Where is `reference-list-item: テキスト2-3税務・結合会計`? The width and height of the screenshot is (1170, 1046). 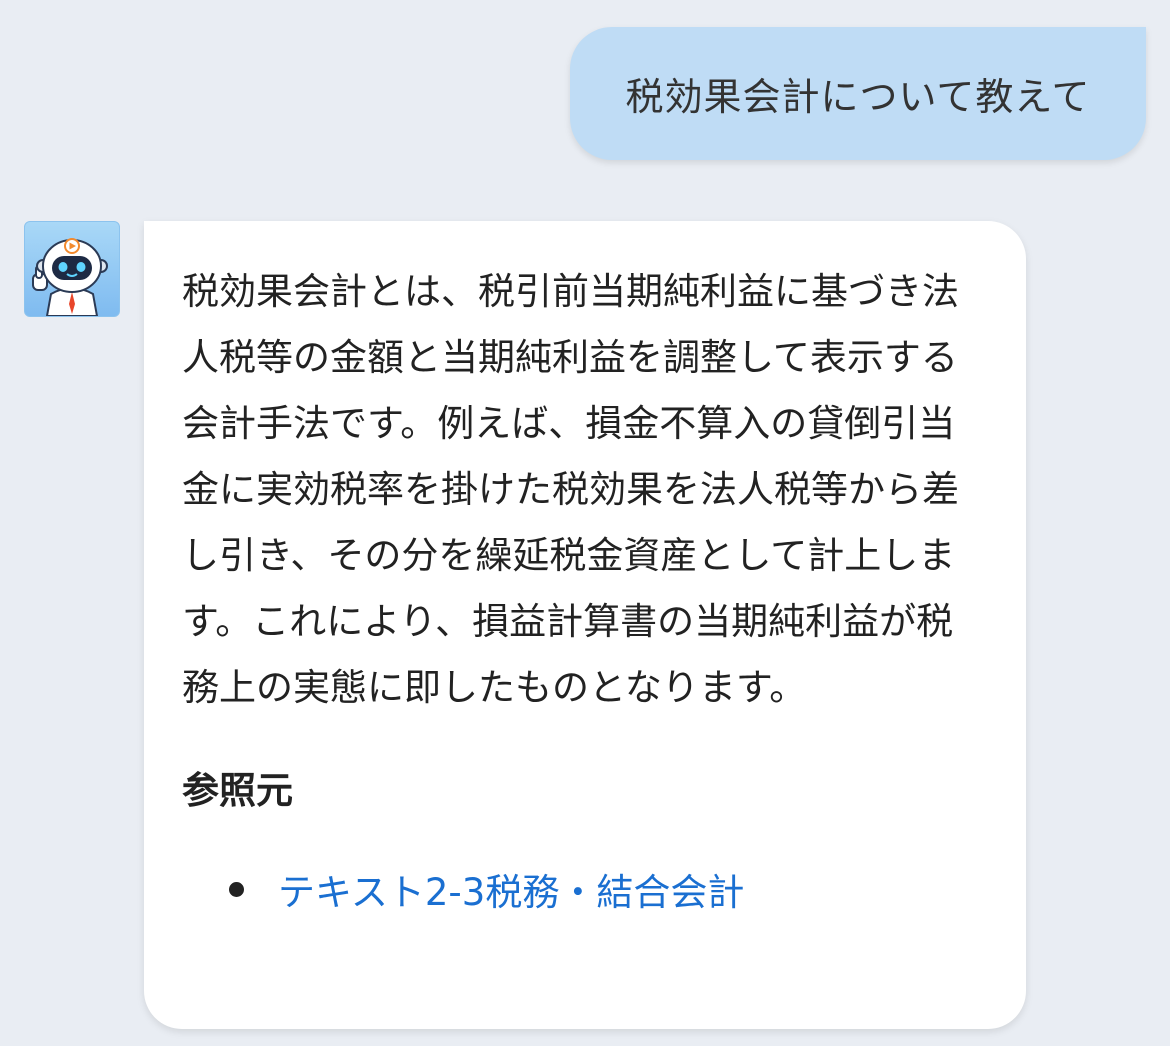 reference-list-item: テキスト2-3税務・結合会計 is located at coordinates (584, 889).